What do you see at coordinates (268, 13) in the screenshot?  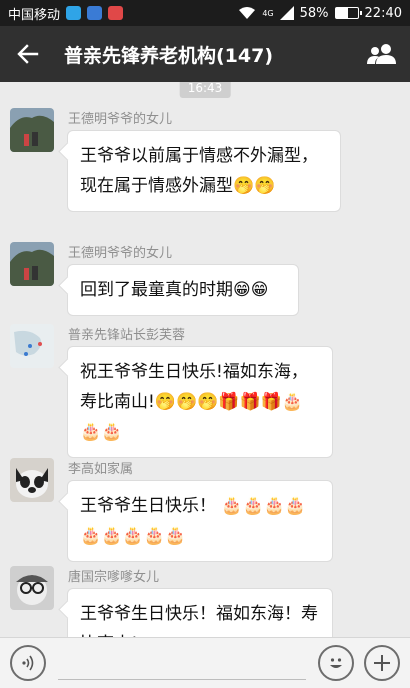 I see `network-type: 4G` at bounding box center [268, 13].